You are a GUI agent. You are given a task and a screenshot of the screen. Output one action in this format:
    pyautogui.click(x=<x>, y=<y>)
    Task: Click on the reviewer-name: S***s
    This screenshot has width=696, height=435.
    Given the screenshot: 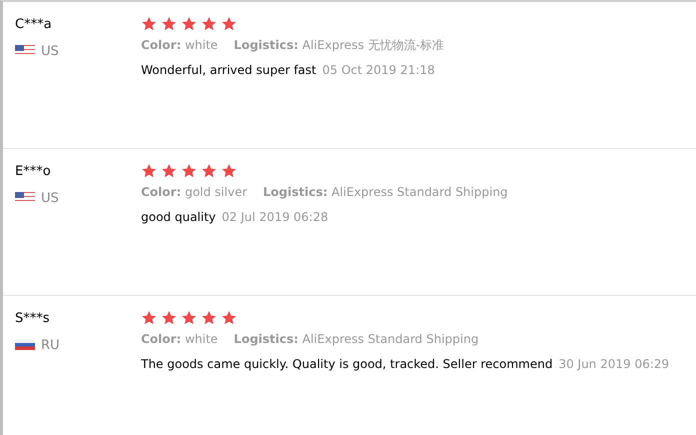 What is the action you would take?
    pyautogui.click(x=33, y=319)
    